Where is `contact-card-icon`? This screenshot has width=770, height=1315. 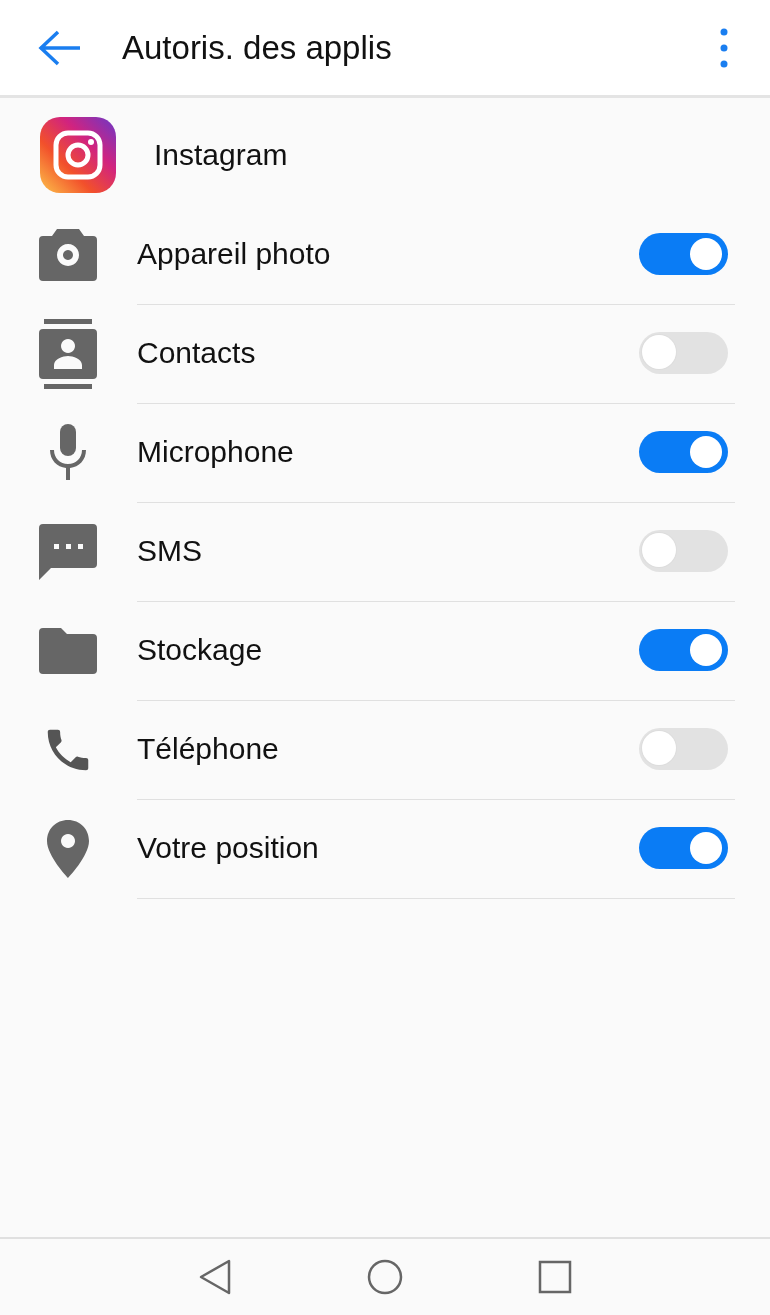 contact-card-icon is located at coordinates (67, 353).